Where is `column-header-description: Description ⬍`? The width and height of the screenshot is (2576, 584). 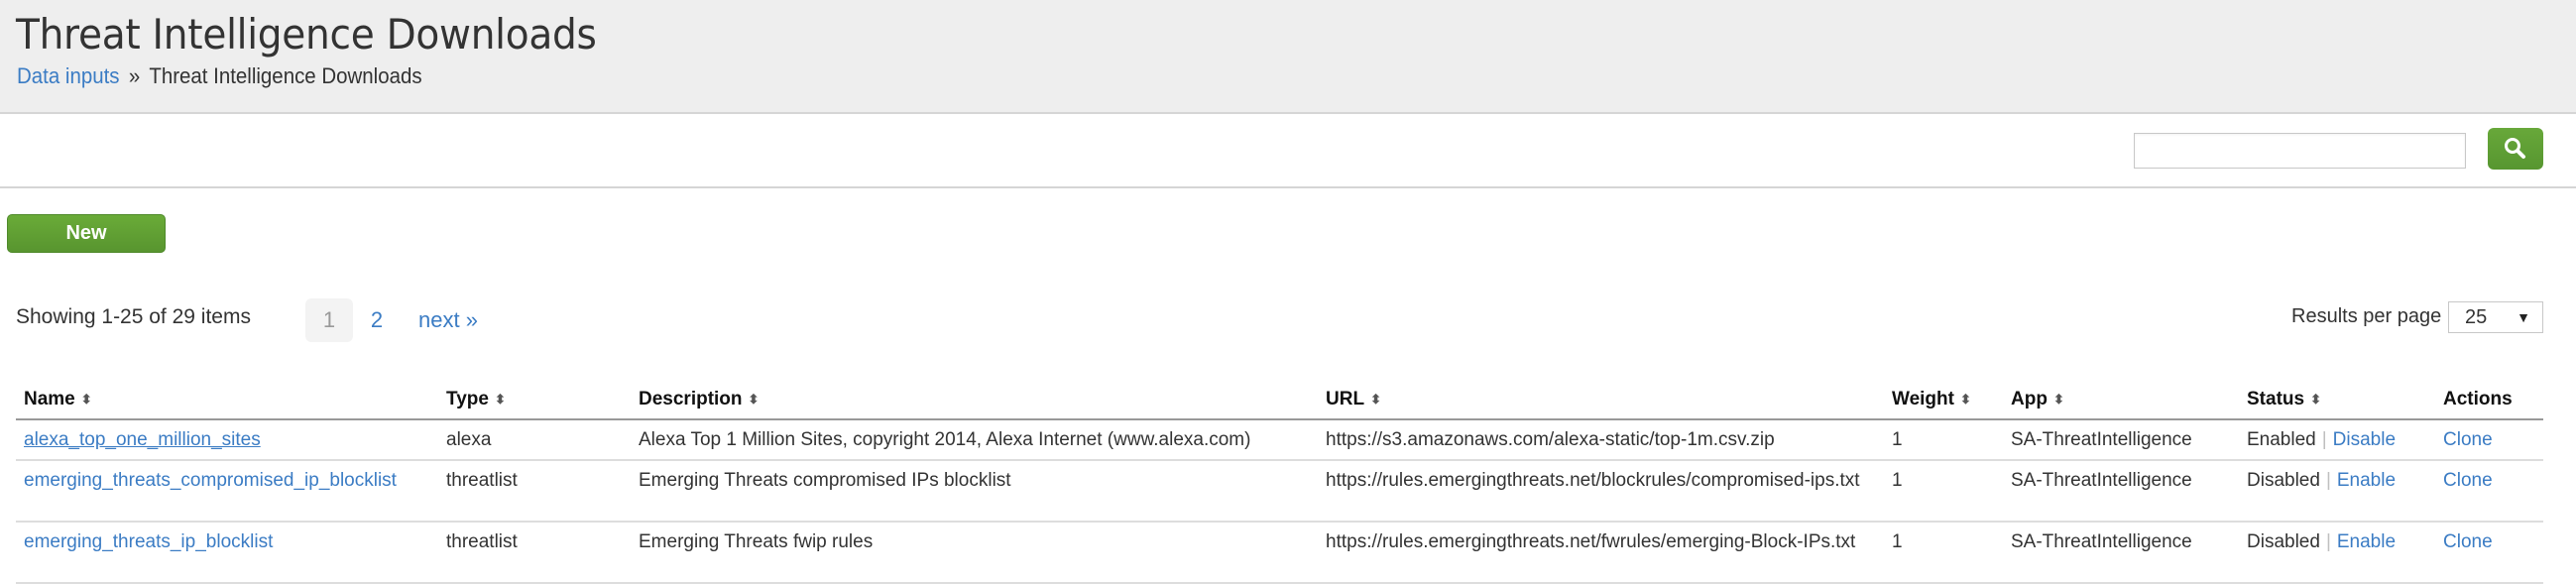 column-header-description: Description ⬍ is located at coordinates (974, 400).